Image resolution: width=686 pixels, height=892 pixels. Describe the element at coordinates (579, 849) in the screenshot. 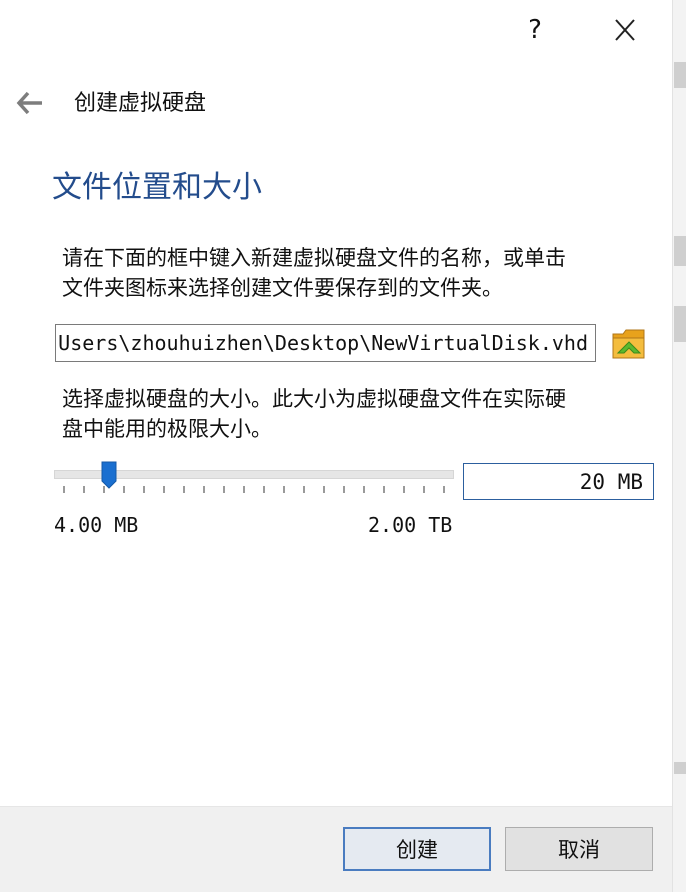

I see `cancel-button: 取消` at that location.